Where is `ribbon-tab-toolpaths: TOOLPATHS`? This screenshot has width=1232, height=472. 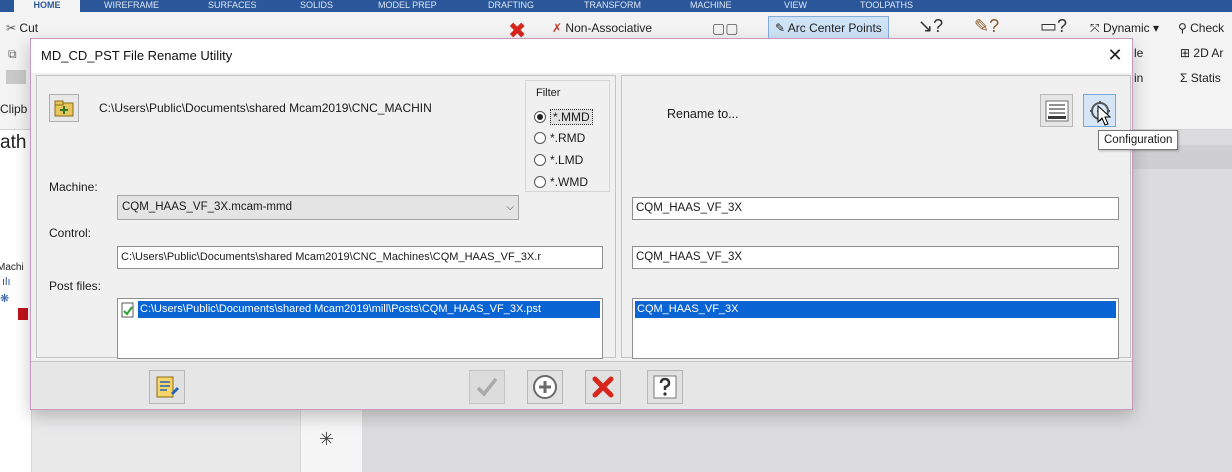 ribbon-tab-toolpaths: TOOLPATHS is located at coordinates (886, 6).